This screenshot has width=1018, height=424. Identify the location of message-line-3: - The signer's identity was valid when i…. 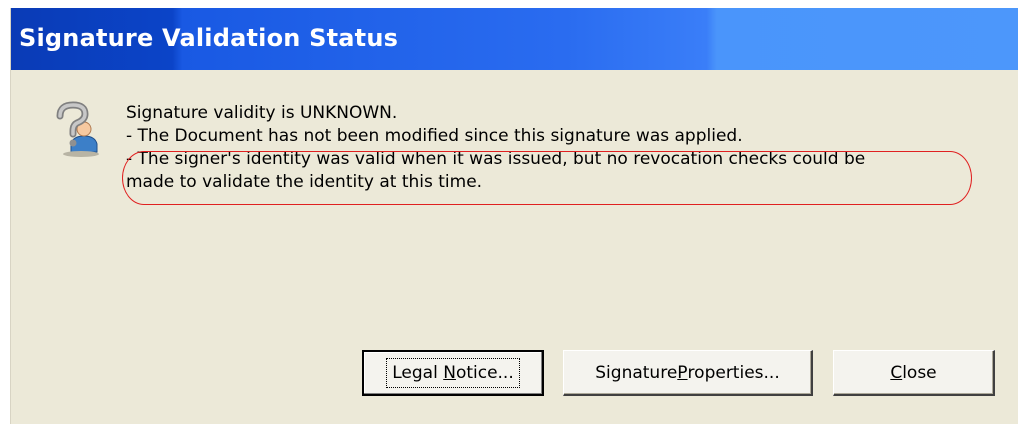
(496, 159).